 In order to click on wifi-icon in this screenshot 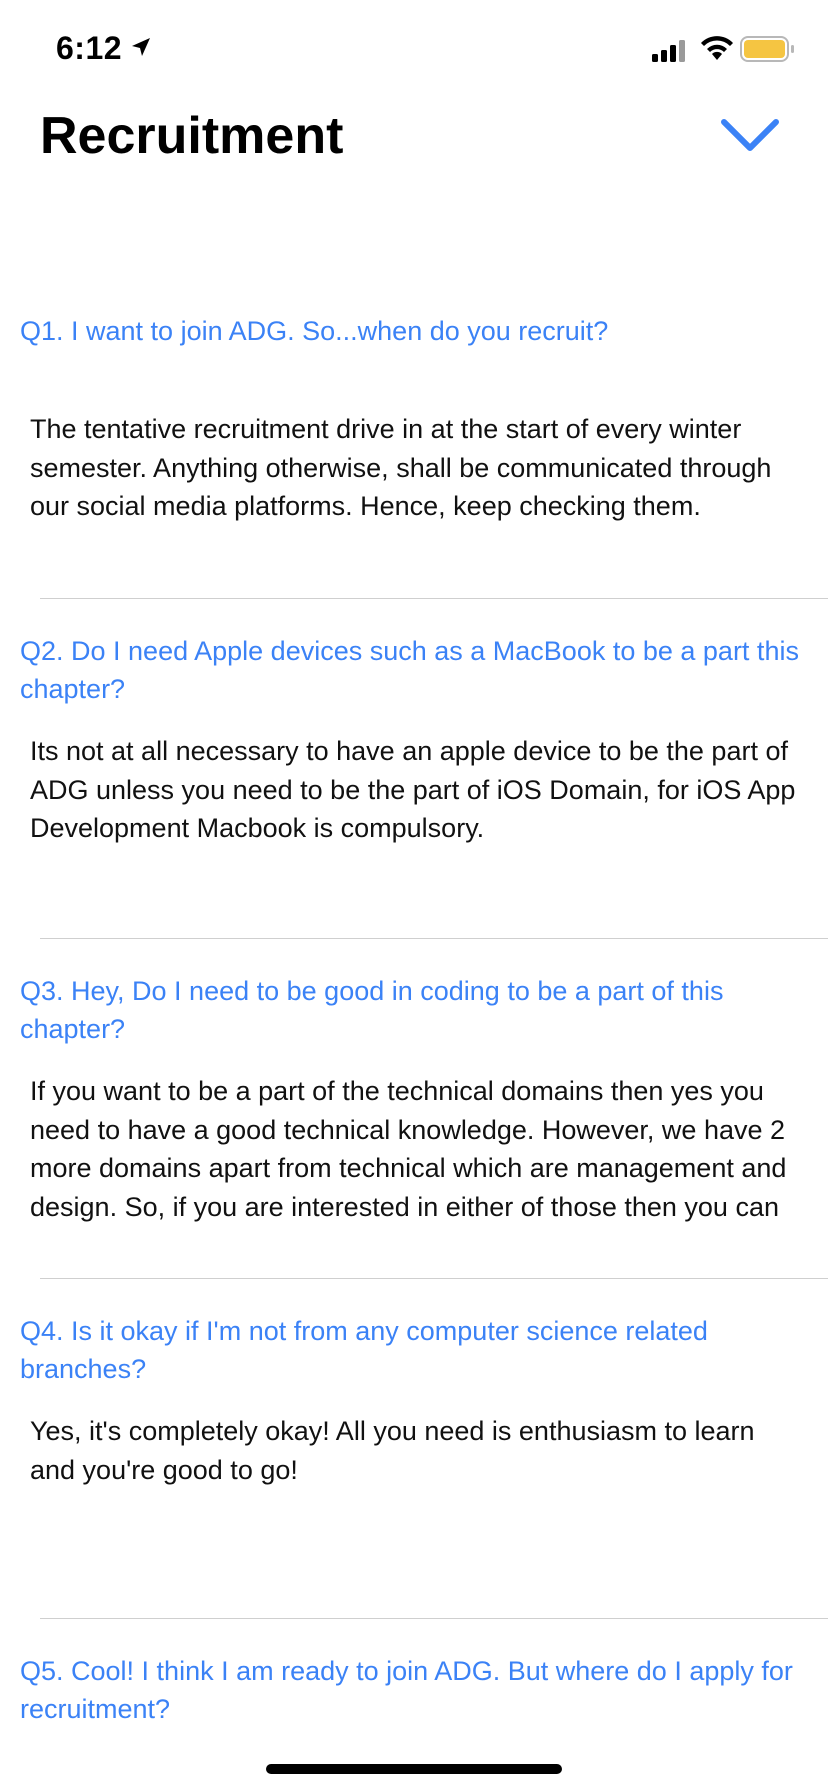, I will do `click(717, 48)`.